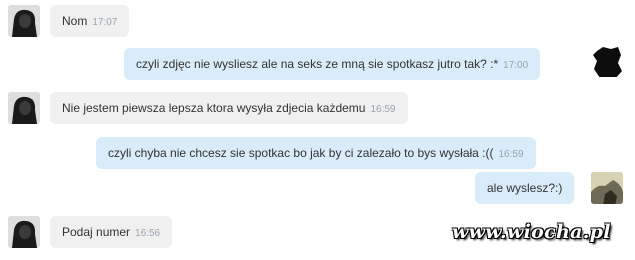 The width and height of the screenshot is (635, 260). I want to click on message-timestamp: 17:07, so click(105, 22).